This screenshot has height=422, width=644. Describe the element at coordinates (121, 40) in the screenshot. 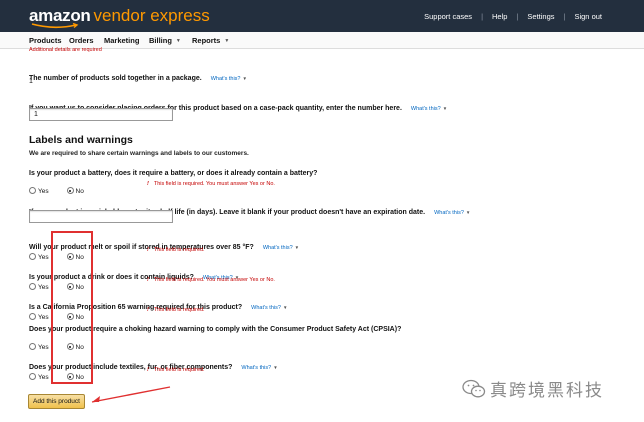

I see `nav-item-marketing: Marketing` at that location.